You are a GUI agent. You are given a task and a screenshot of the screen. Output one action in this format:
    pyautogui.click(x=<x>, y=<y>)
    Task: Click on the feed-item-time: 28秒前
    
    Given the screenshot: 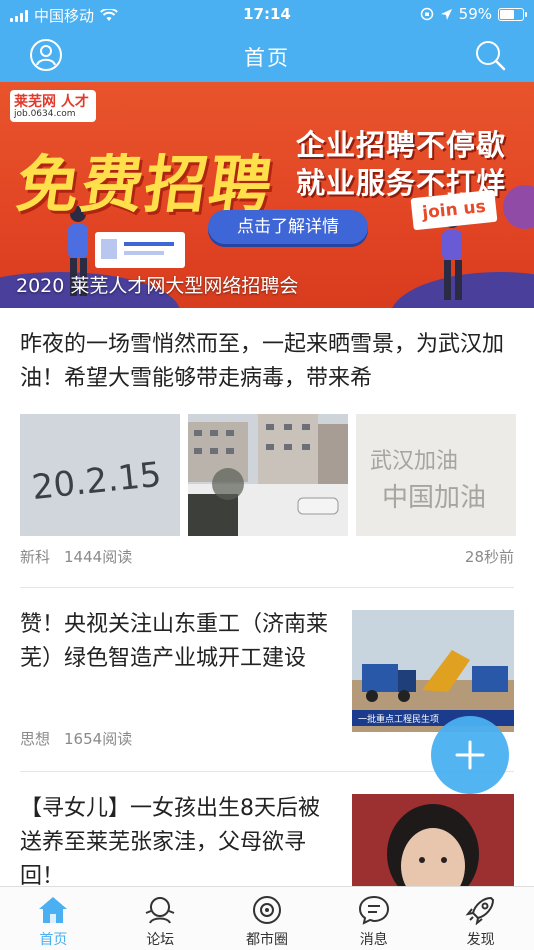 What is the action you would take?
    pyautogui.click(x=489, y=557)
    